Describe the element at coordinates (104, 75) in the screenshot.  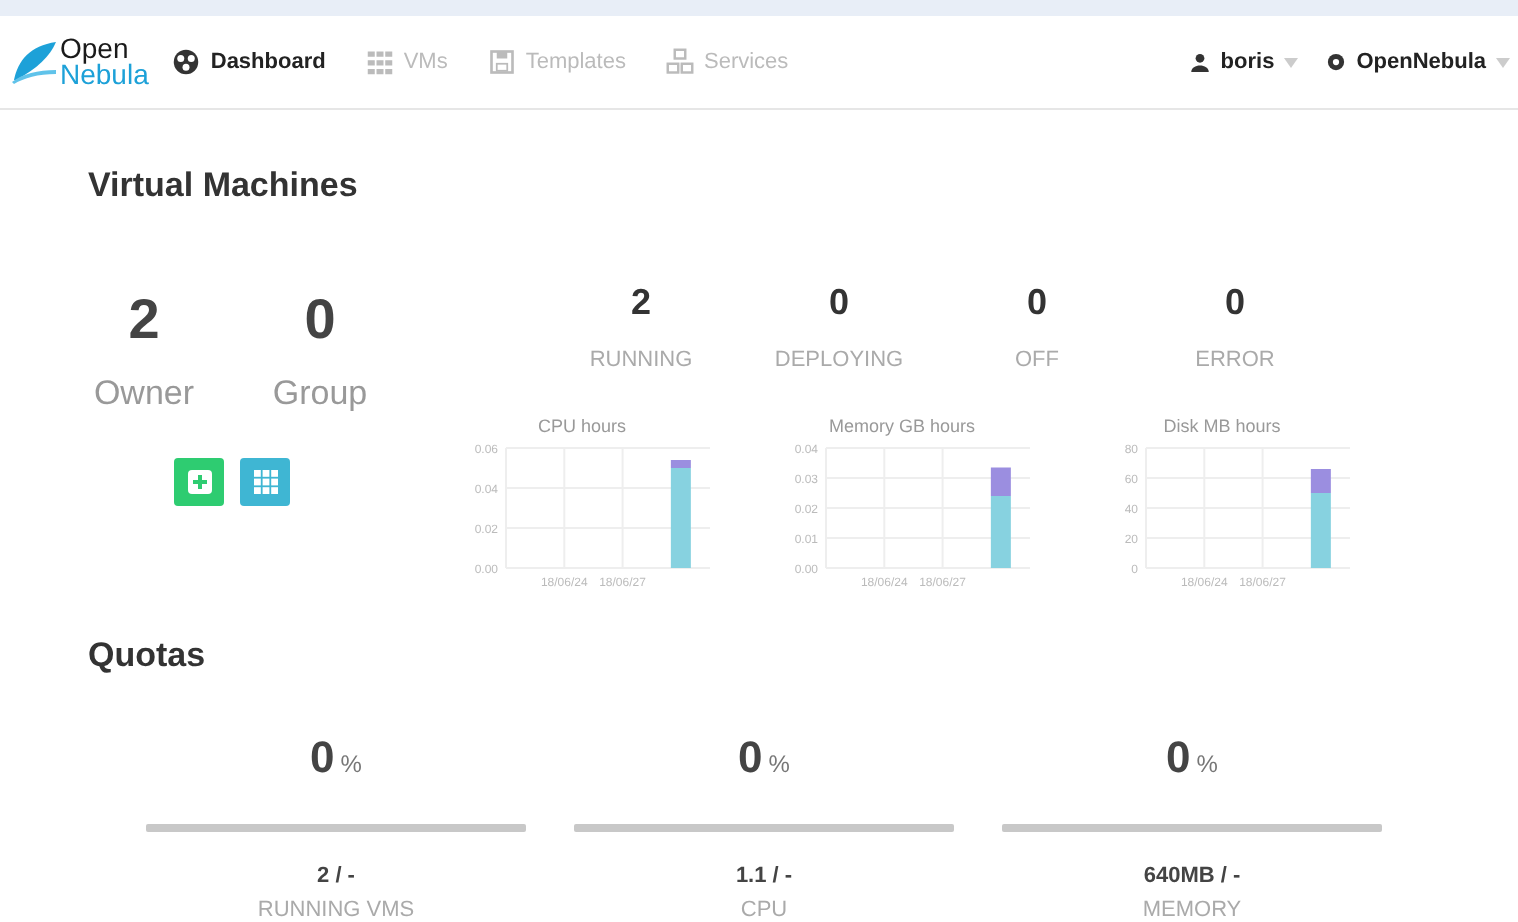
I see `logo-text: Nebula` at that location.